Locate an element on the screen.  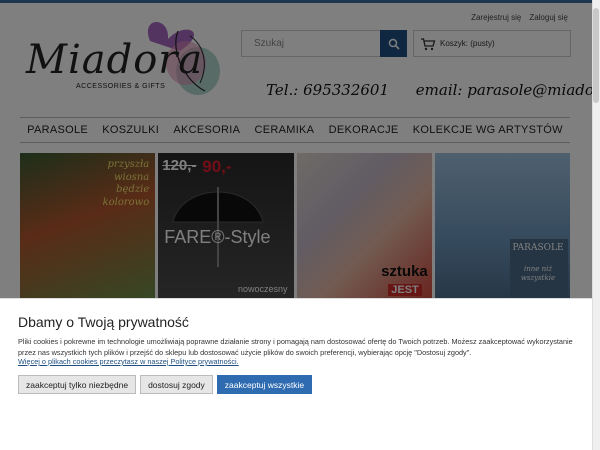
cookie-title: Dbamy o Twoją prywatność is located at coordinates (103, 322).